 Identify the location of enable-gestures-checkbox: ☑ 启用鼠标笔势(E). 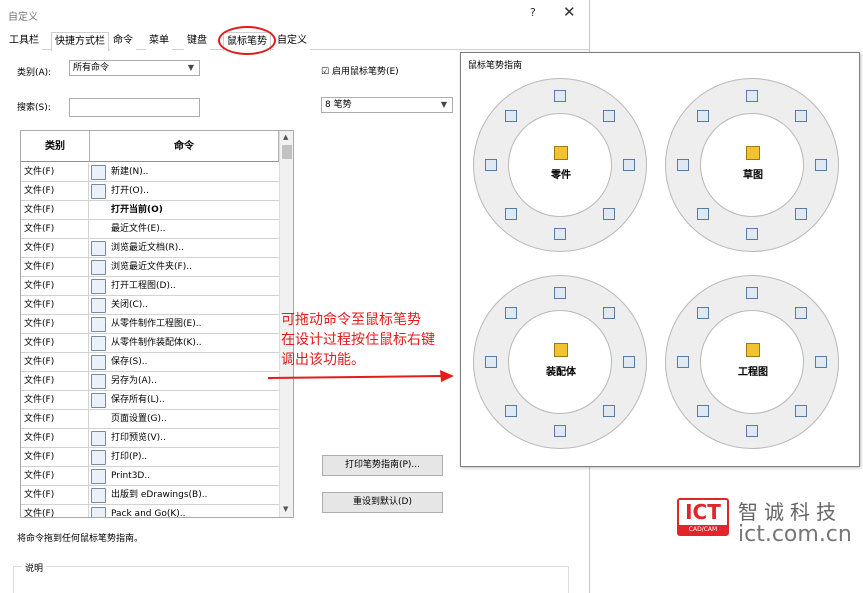
(360, 70).